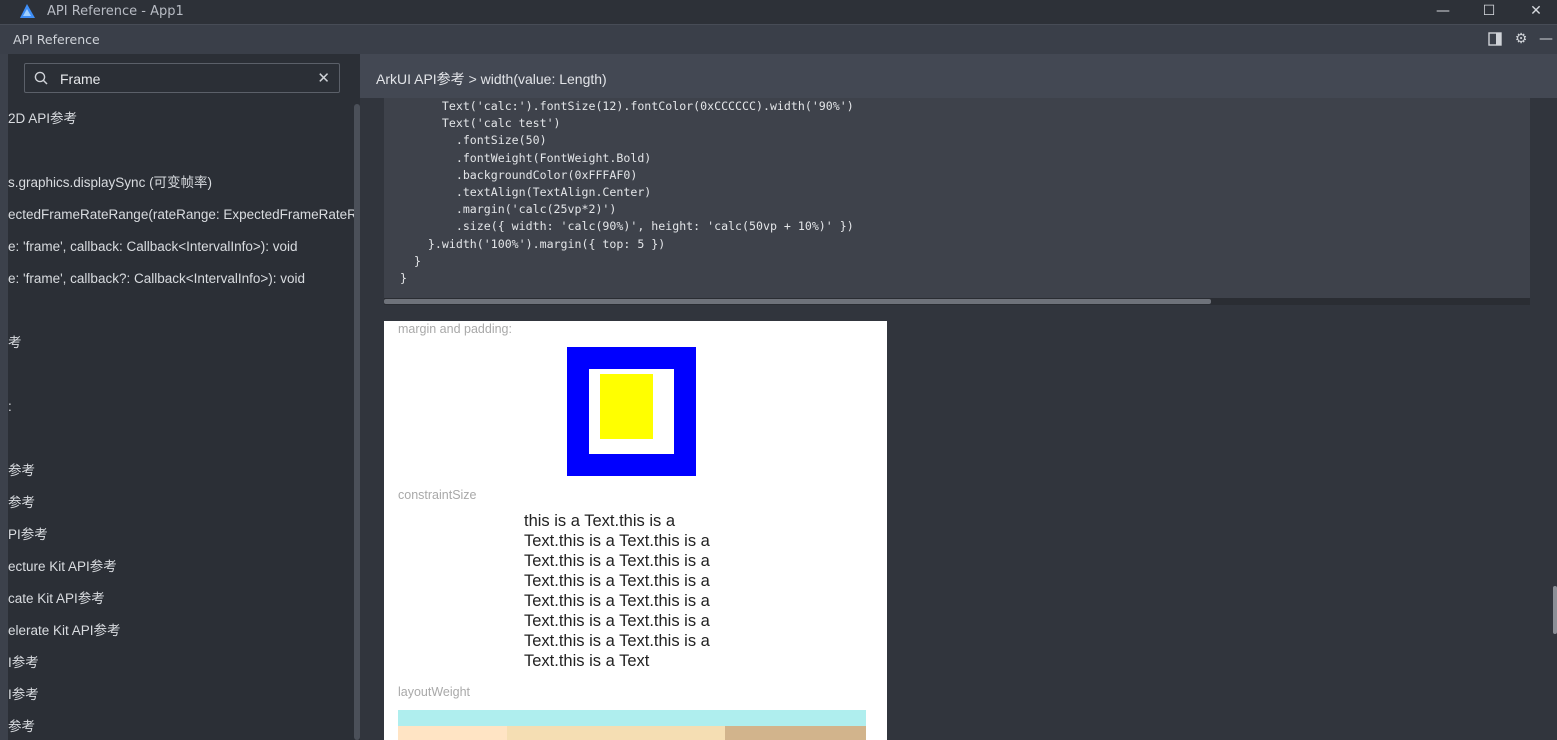  Describe the element at coordinates (4, 397) in the screenshot. I see `activity-strip` at that location.